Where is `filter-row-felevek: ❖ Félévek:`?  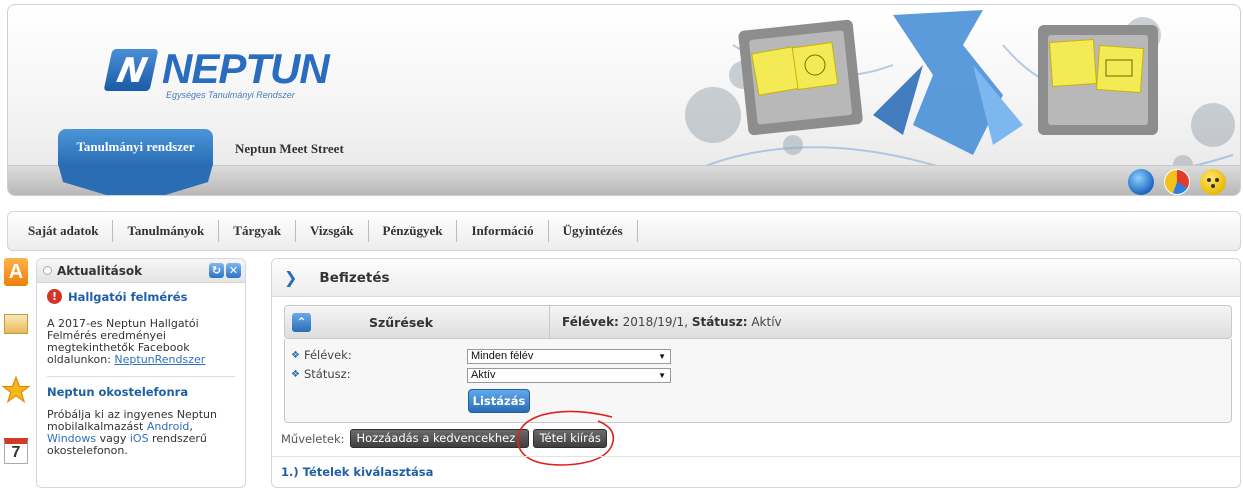
filter-row-felevek: ❖ Félévek: is located at coordinates (321, 355).